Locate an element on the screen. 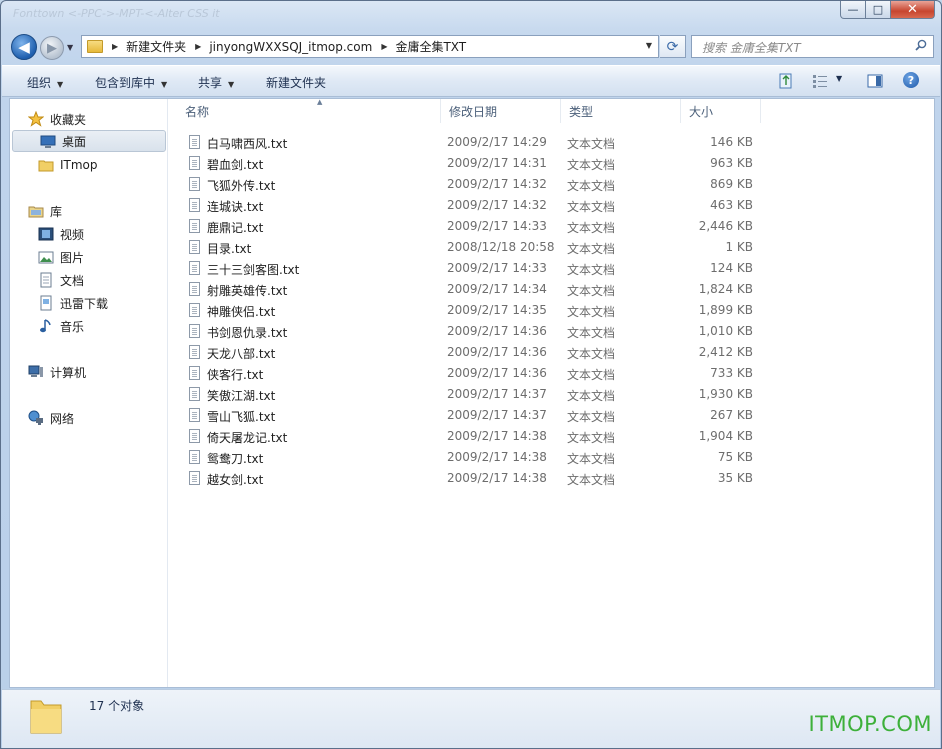  file-row: 飞狐外传.txt 2009/2/17 14:32 文本文档 869 KB is located at coordinates (475, 184).